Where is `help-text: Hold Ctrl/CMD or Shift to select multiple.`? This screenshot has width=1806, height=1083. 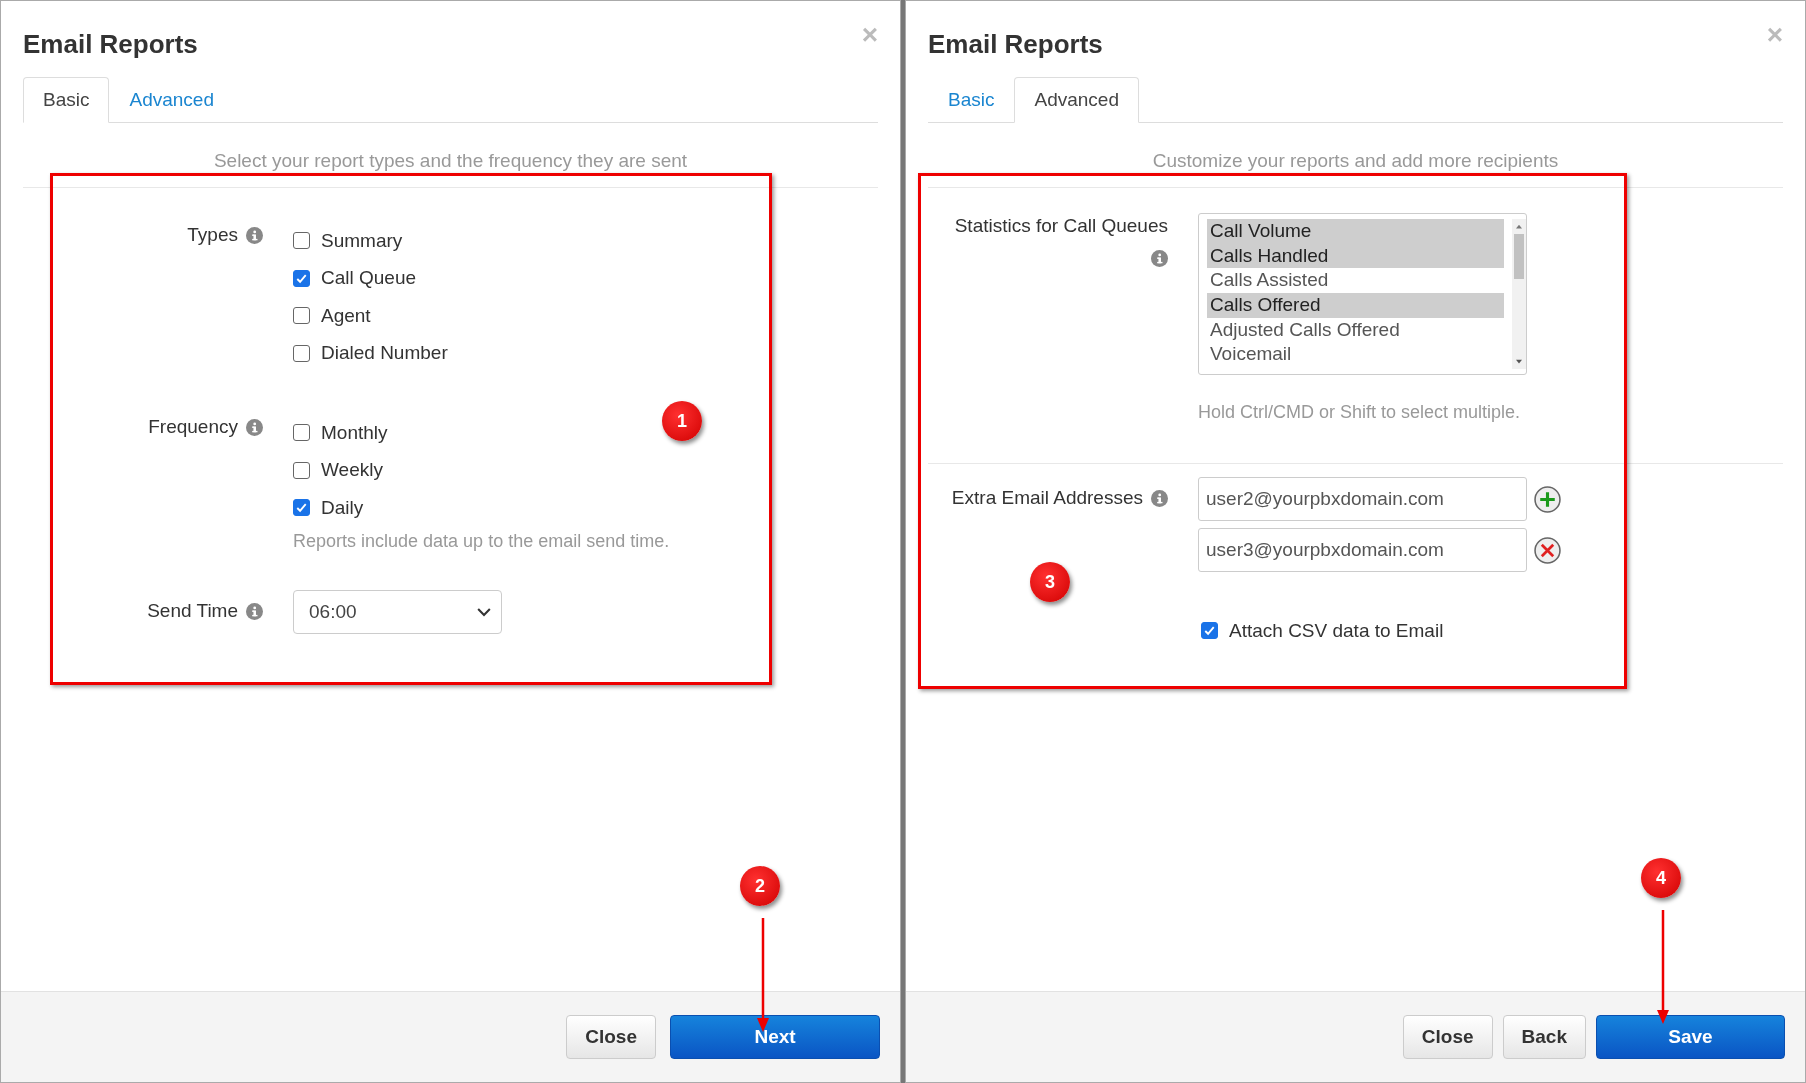
help-text: Hold Ctrl/CMD or Shift to select multiple. is located at coordinates (1360, 412).